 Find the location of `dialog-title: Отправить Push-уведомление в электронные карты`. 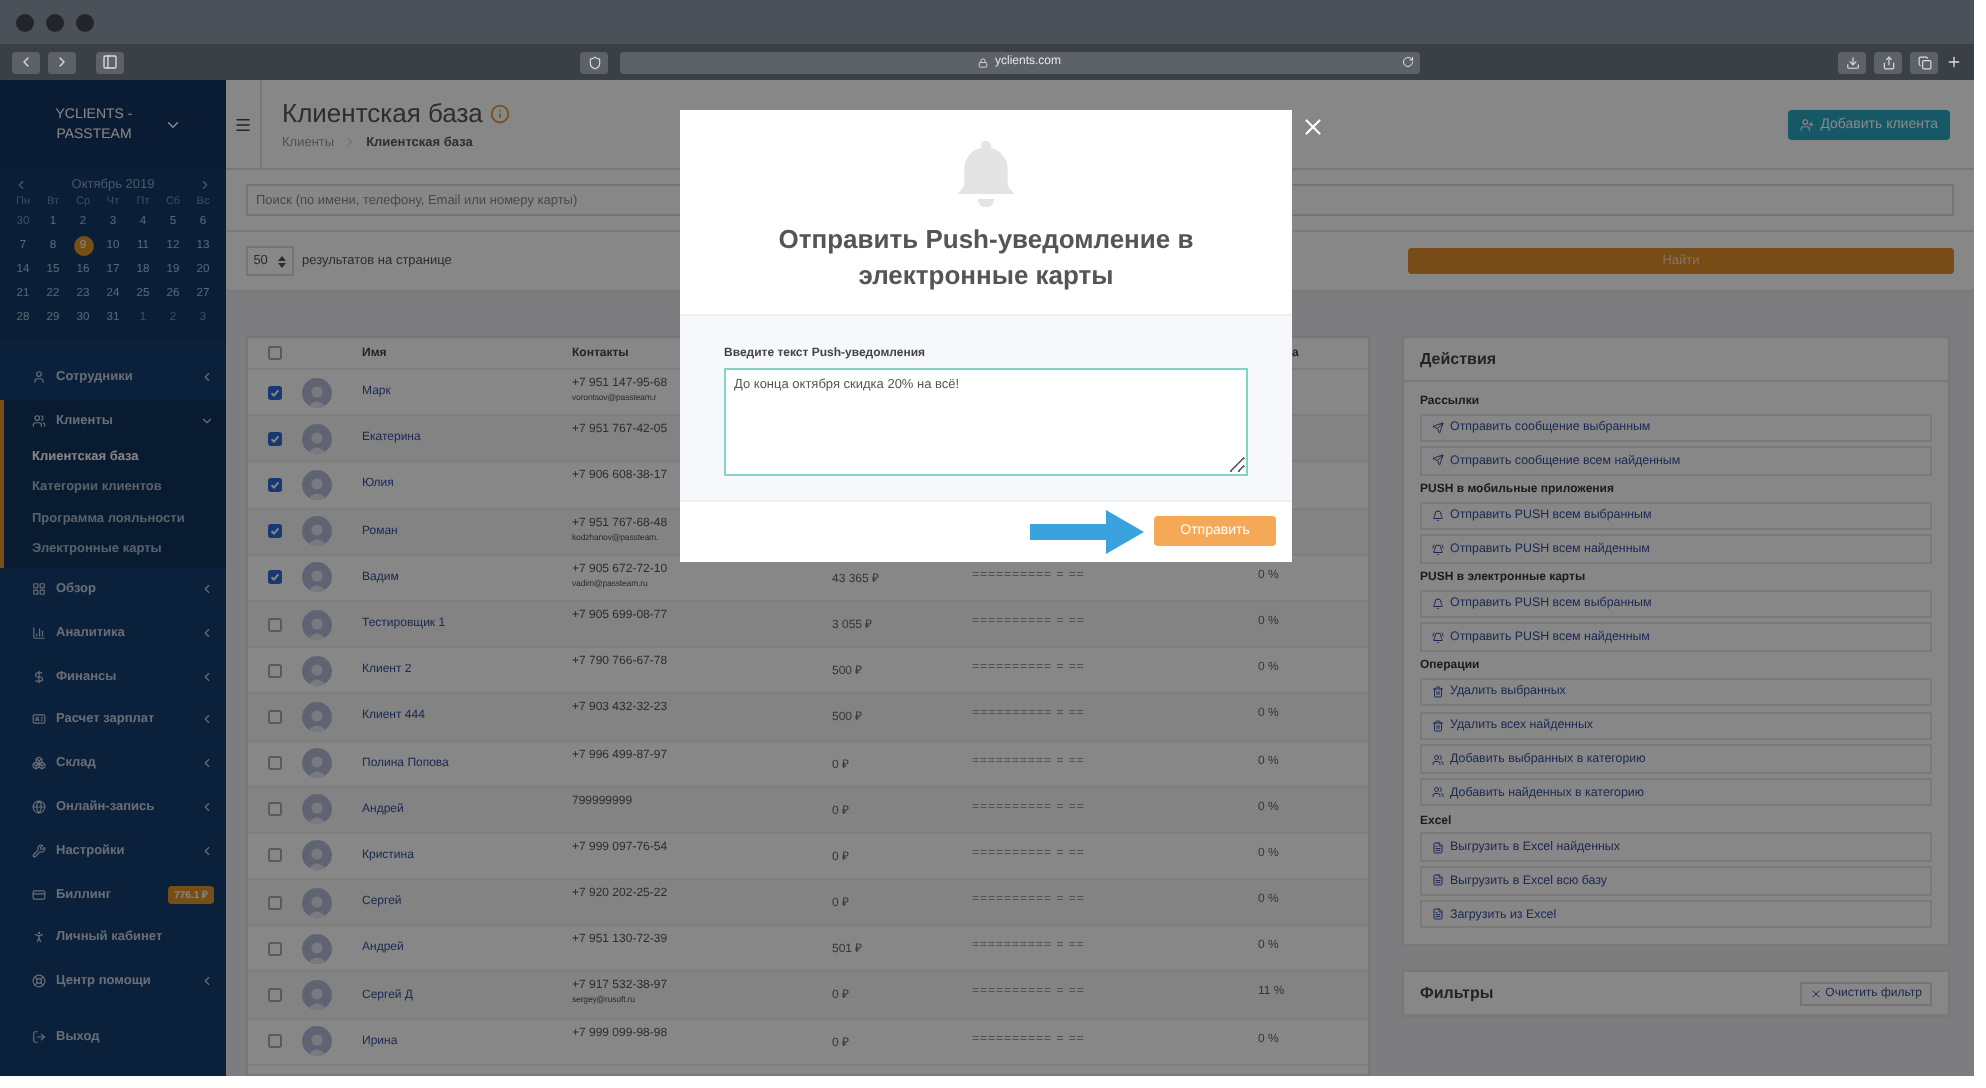

dialog-title: Отправить Push-уведомление в электронные карты is located at coordinates (986, 257).